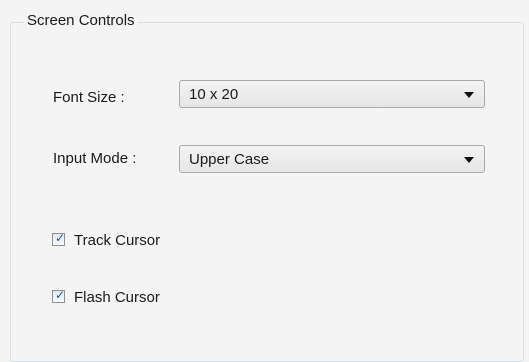 This screenshot has width=529, height=362. I want to click on group-title: Screen Controls, so click(81, 20).